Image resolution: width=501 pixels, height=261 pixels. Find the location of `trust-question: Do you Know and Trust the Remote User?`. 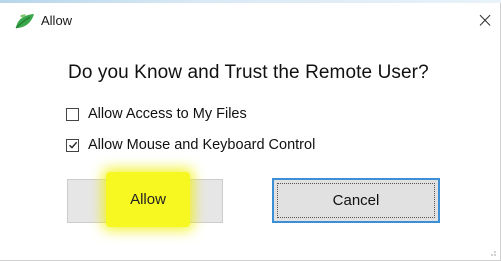

trust-question: Do you Know and Trust the Remote User? is located at coordinates (248, 72).